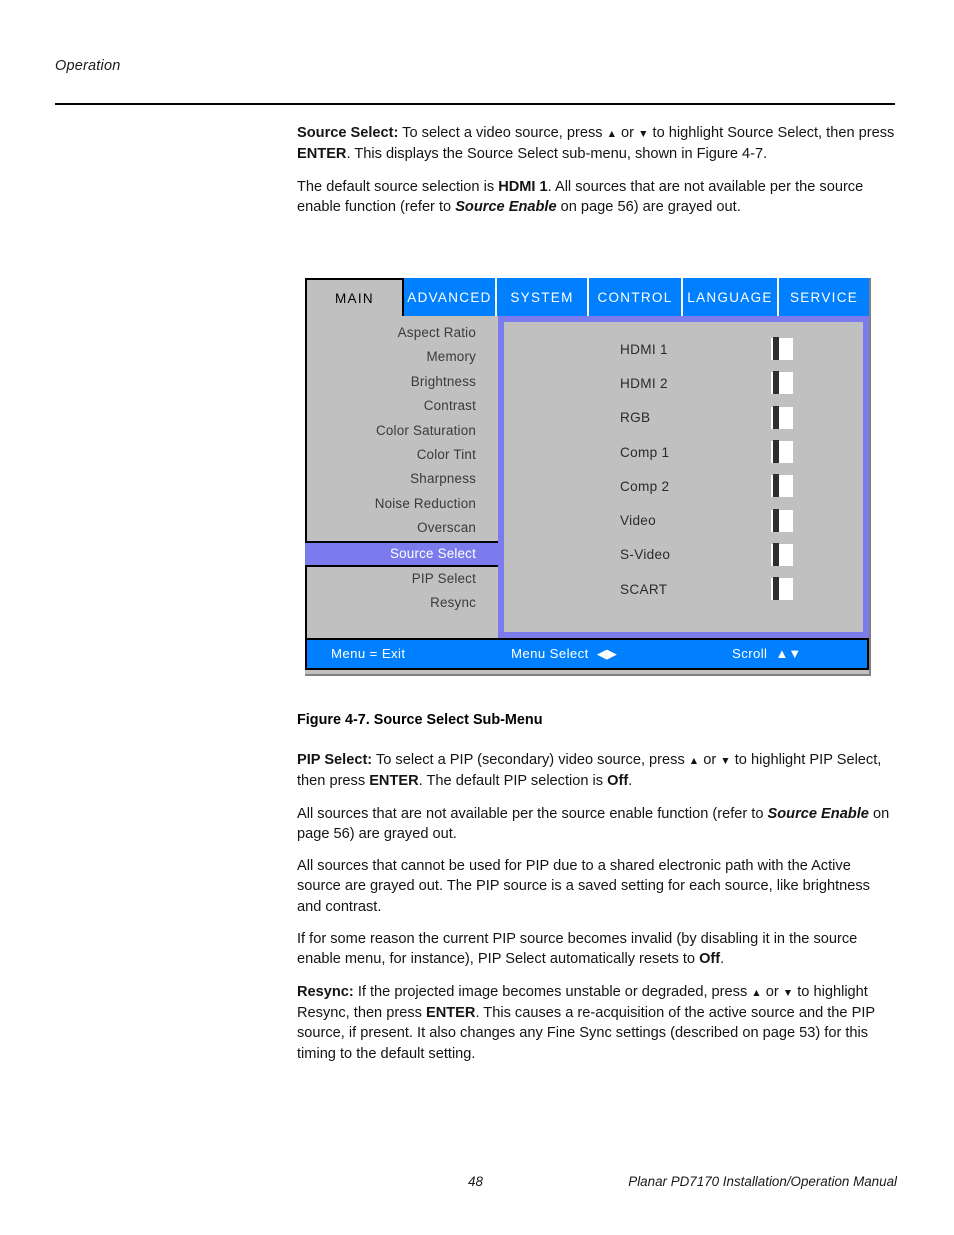  Describe the element at coordinates (550, 653) in the screenshot. I see `status-menu-select-label: Menu Select` at that location.